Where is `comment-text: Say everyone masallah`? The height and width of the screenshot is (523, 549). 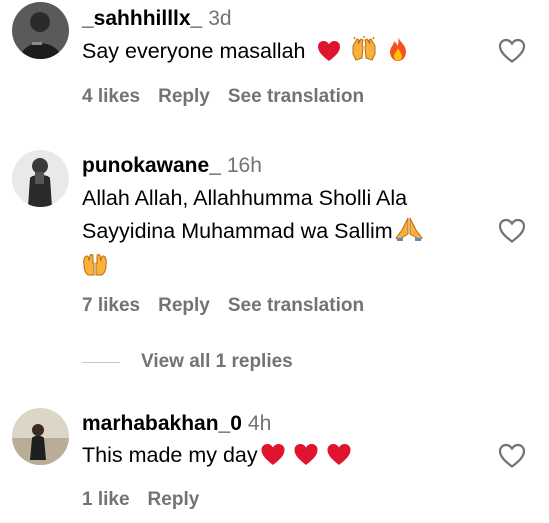
comment-text: Say everyone masallah is located at coordinates (194, 51).